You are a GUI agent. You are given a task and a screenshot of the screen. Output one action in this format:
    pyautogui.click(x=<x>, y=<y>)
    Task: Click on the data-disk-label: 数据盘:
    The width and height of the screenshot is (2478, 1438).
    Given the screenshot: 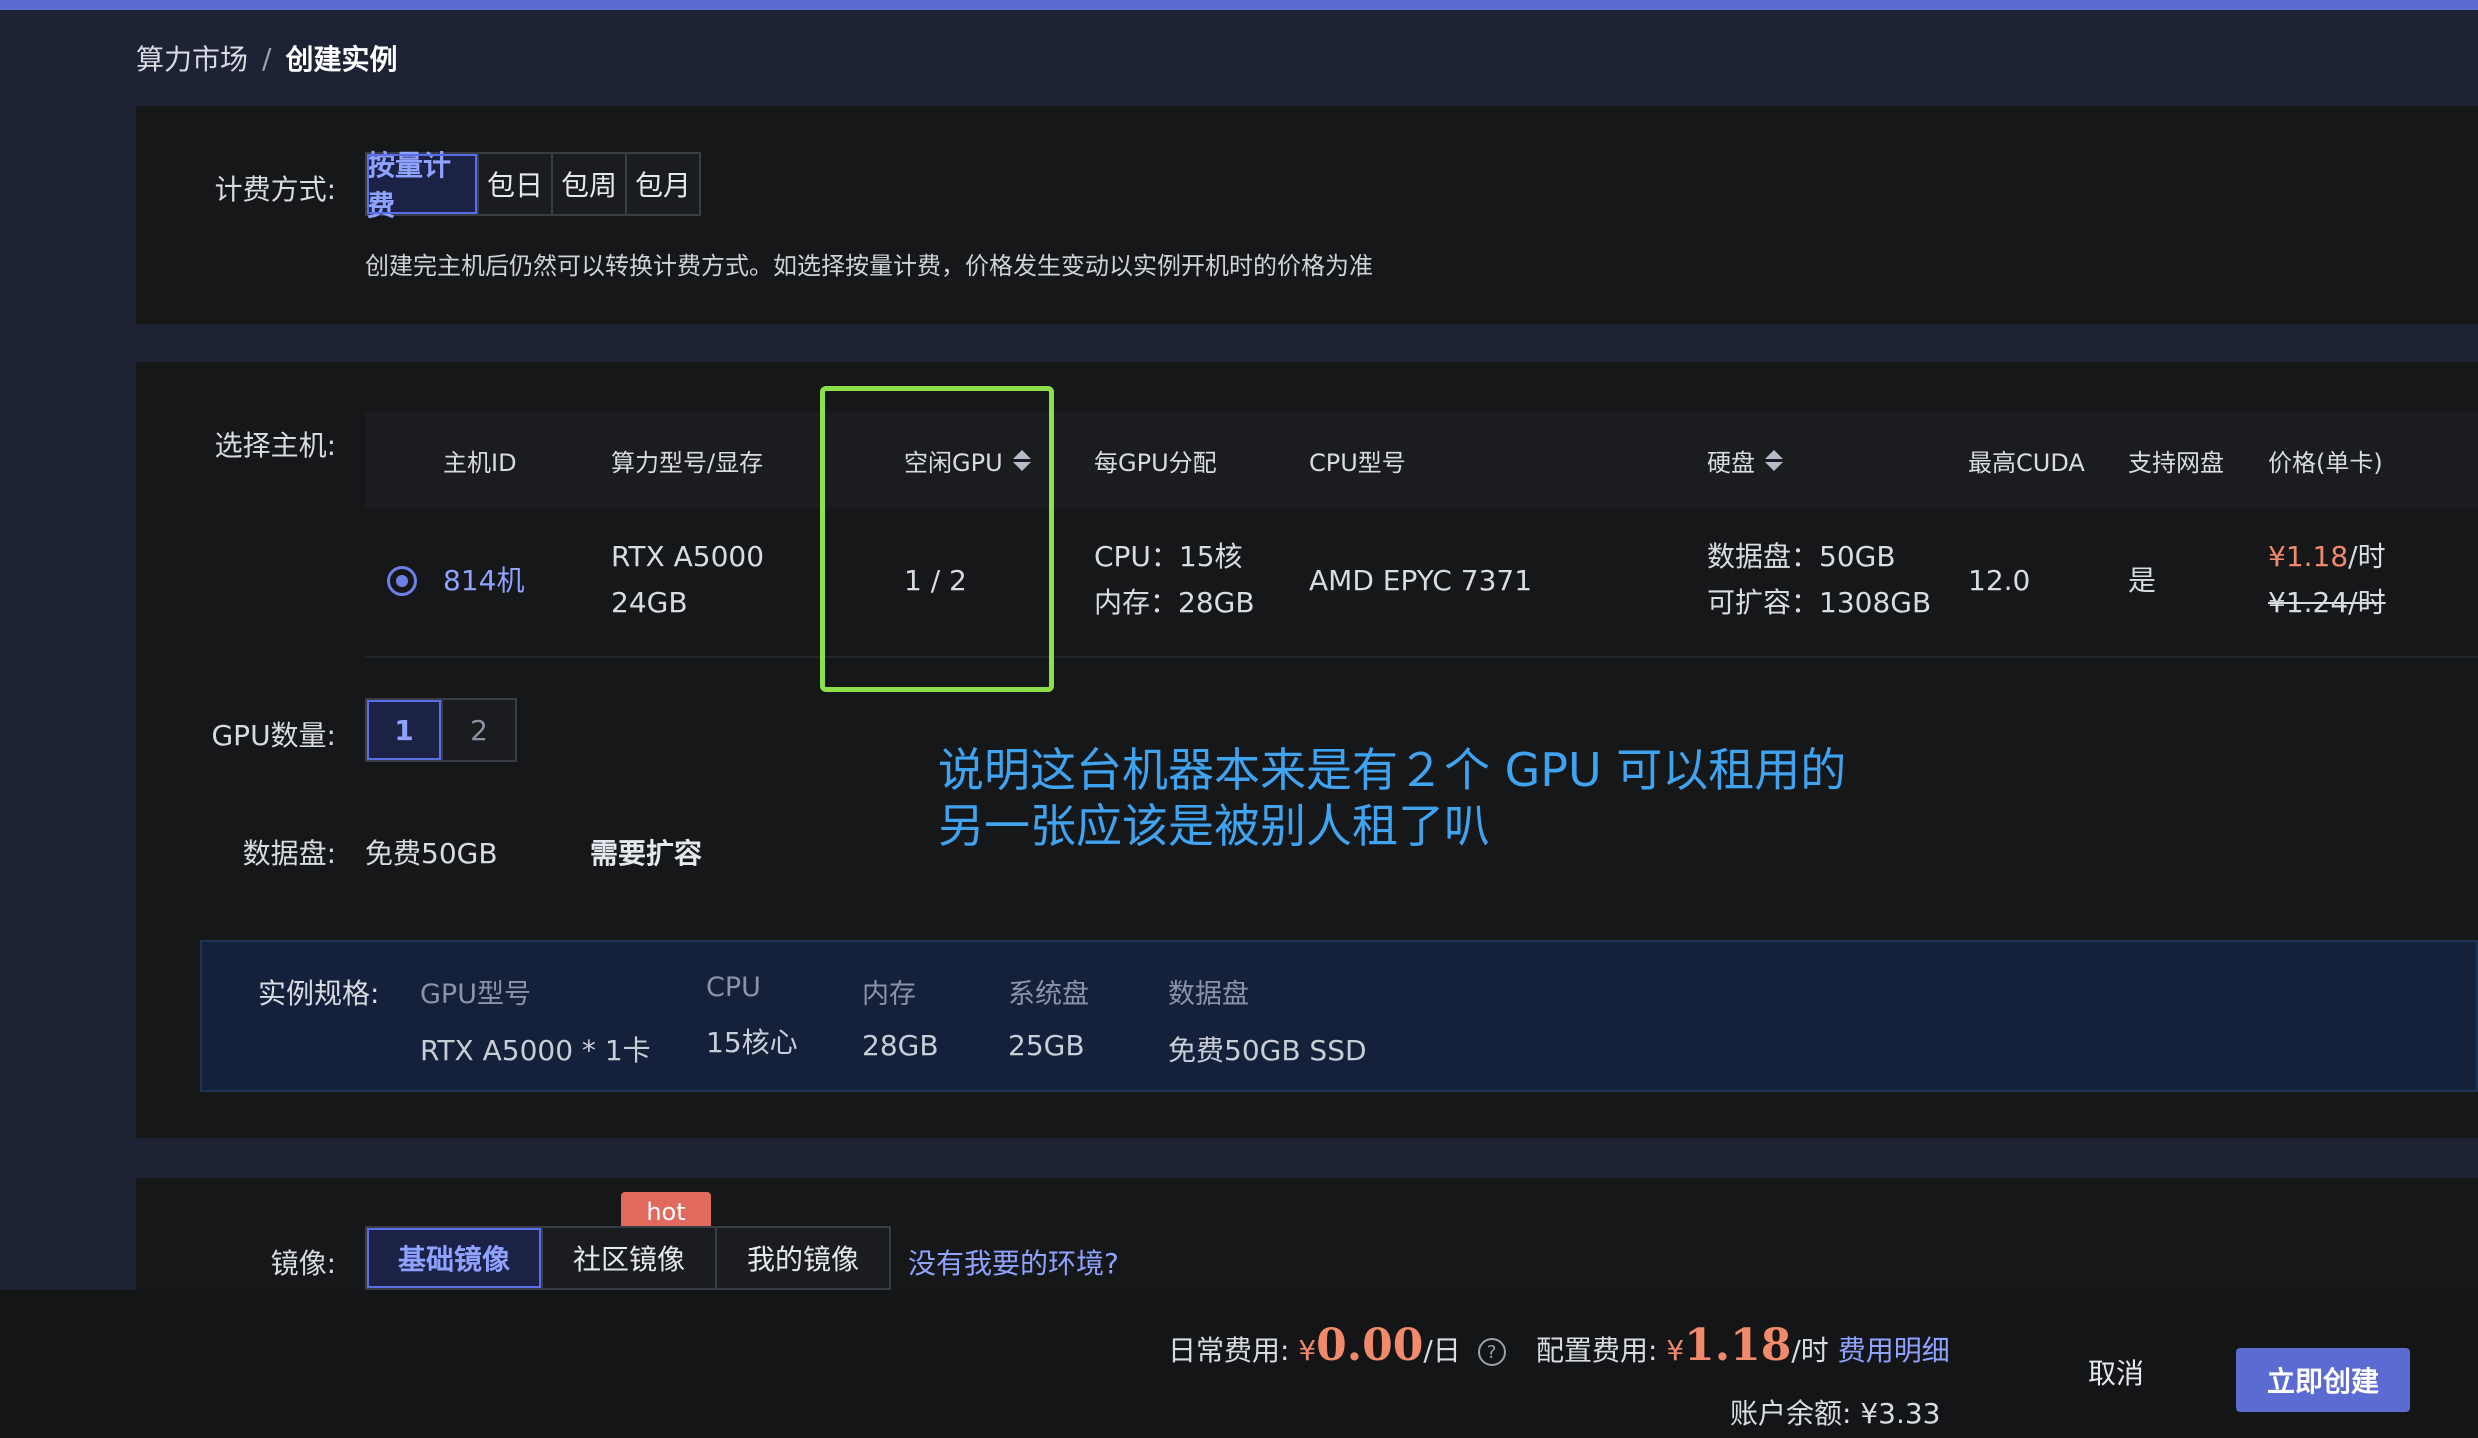 What is the action you would take?
    pyautogui.click(x=289, y=853)
    